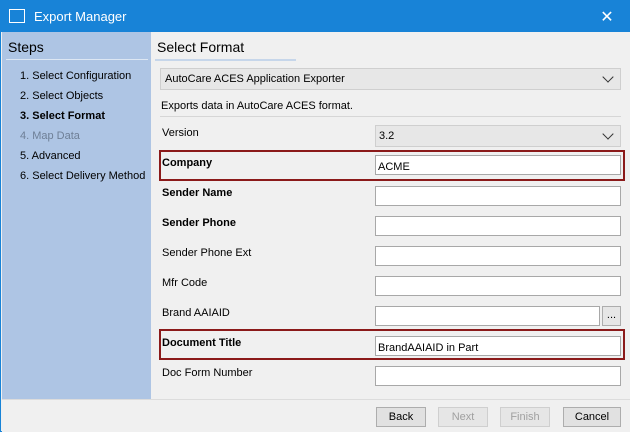  What do you see at coordinates (387, 136) in the screenshot?
I see `version-dropdown-value: 3.2` at bounding box center [387, 136].